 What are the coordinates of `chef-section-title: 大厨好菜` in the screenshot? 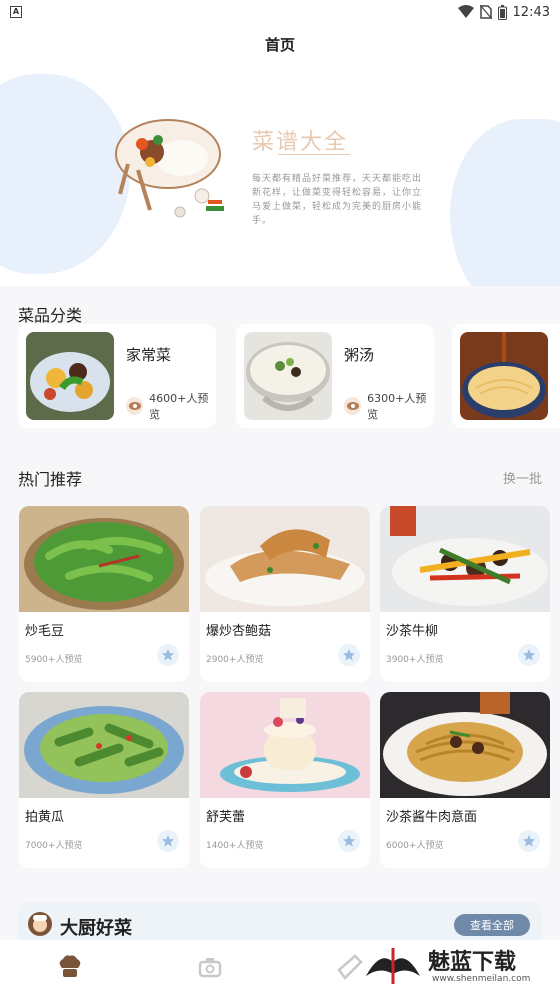 It's located at (96, 928).